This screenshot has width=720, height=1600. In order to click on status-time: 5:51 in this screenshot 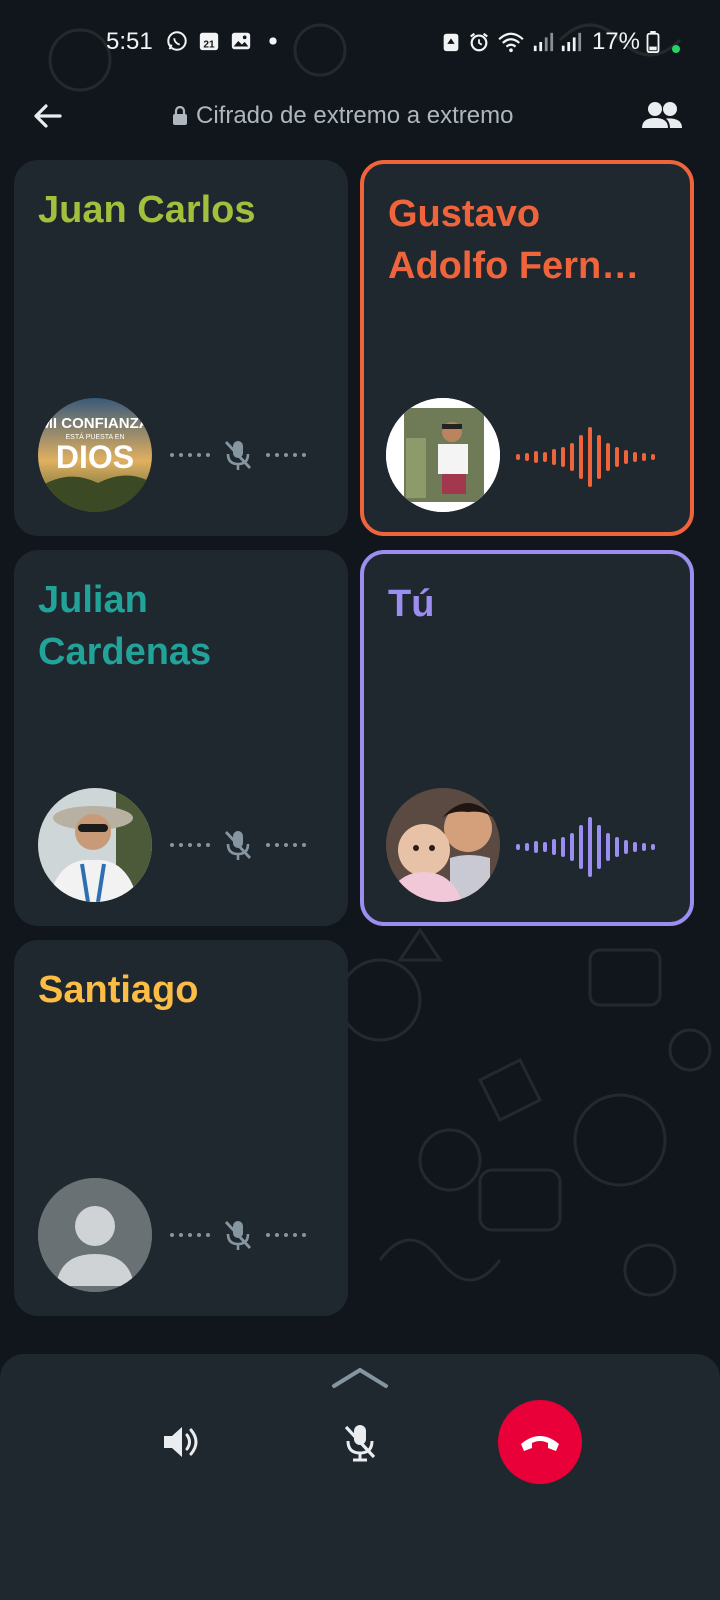, I will do `click(129, 41)`.